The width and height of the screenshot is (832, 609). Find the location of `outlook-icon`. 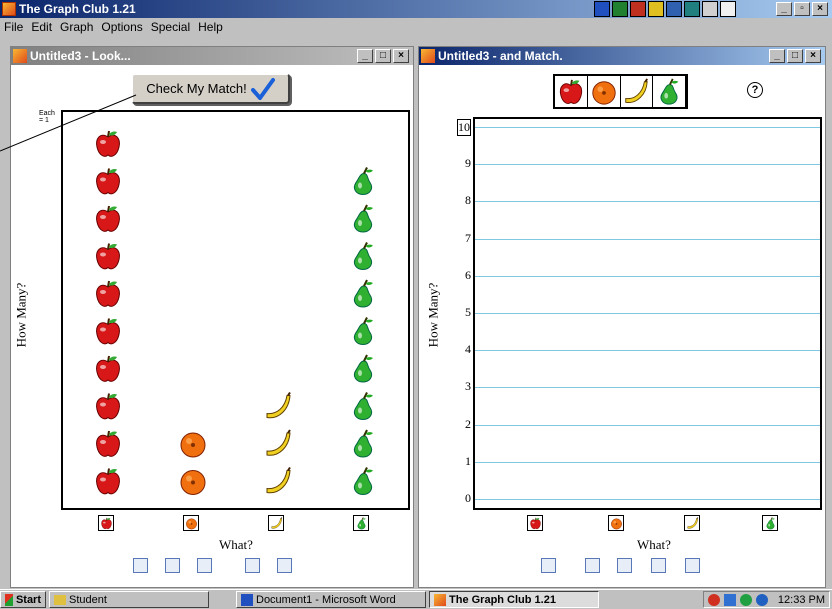

outlook-icon is located at coordinates (656, 9).